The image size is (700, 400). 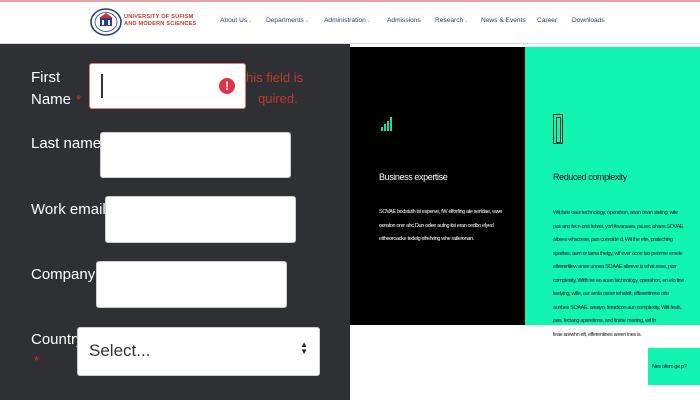 What do you see at coordinates (413, 177) in the screenshot?
I see `business-expertise-title: Business expertise` at bounding box center [413, 177].